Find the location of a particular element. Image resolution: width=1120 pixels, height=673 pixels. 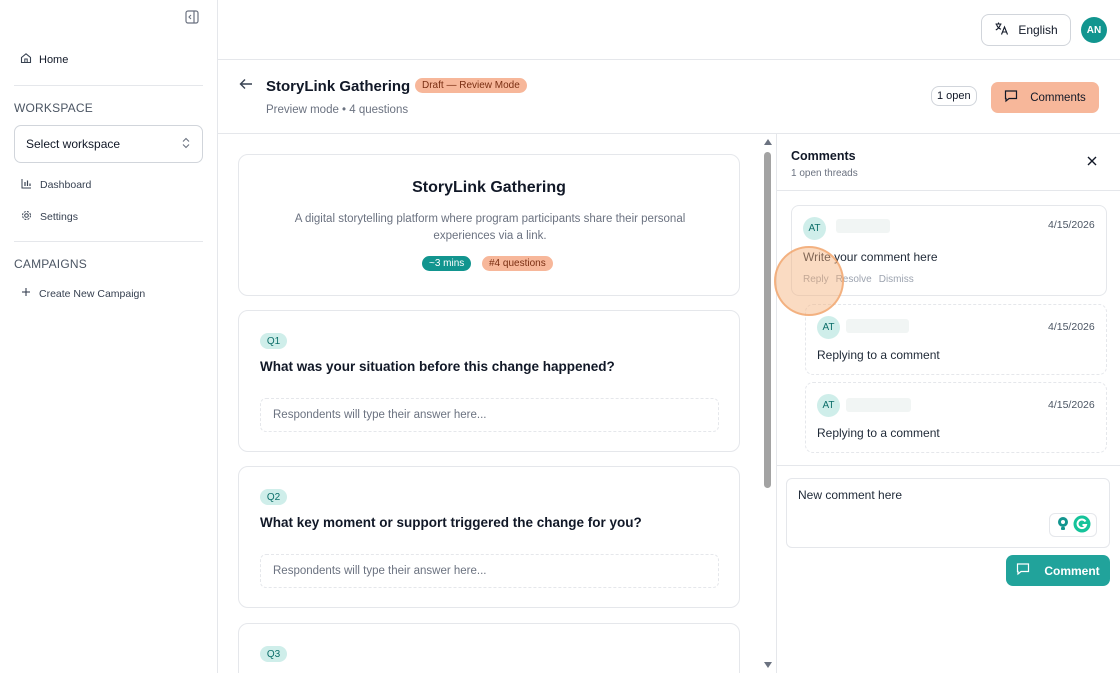

arrow-left-icon is located at coordinates (247, 85).